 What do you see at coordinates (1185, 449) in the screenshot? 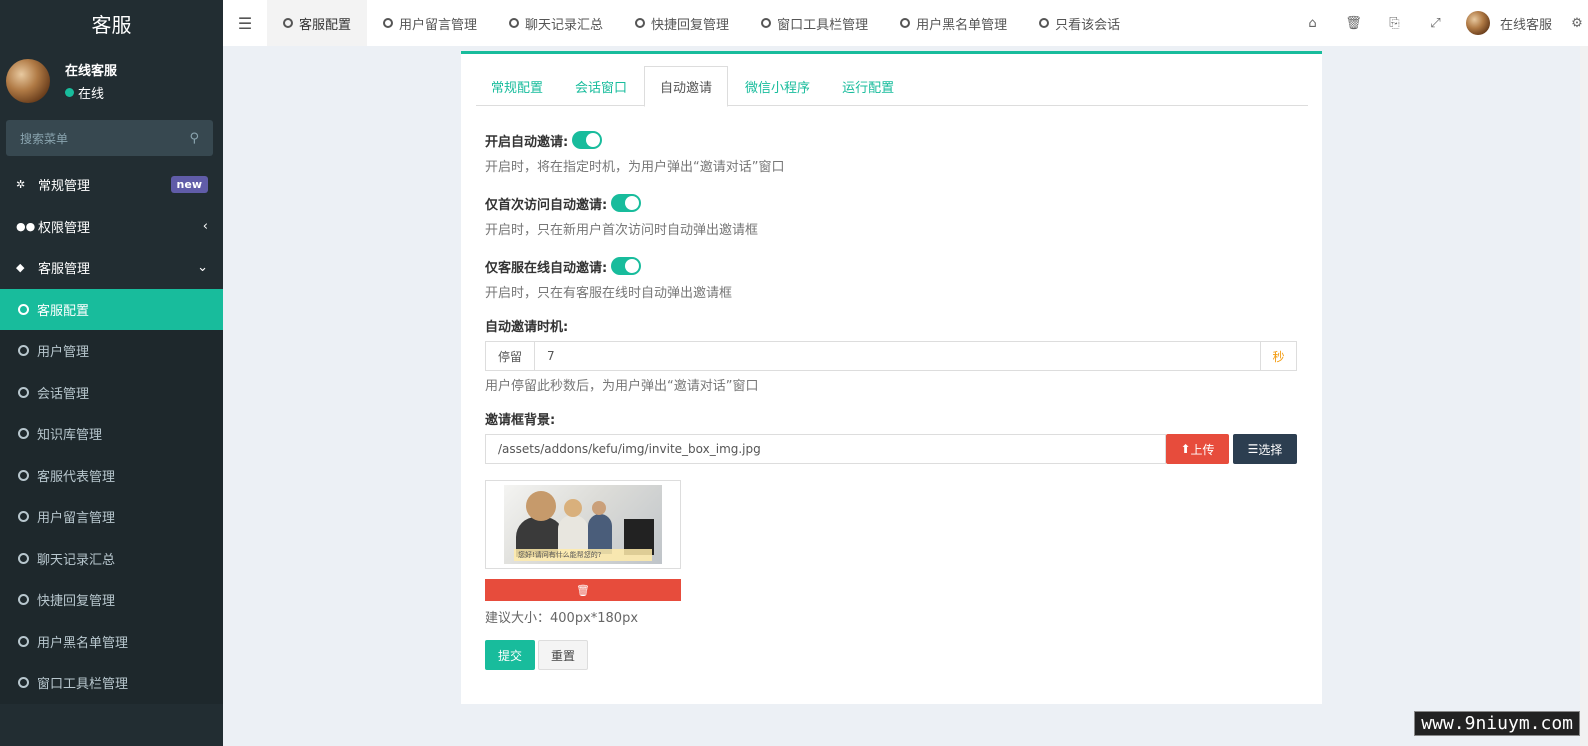
I see `upload-icon: ⬆` at bounding box center [1185, 449].